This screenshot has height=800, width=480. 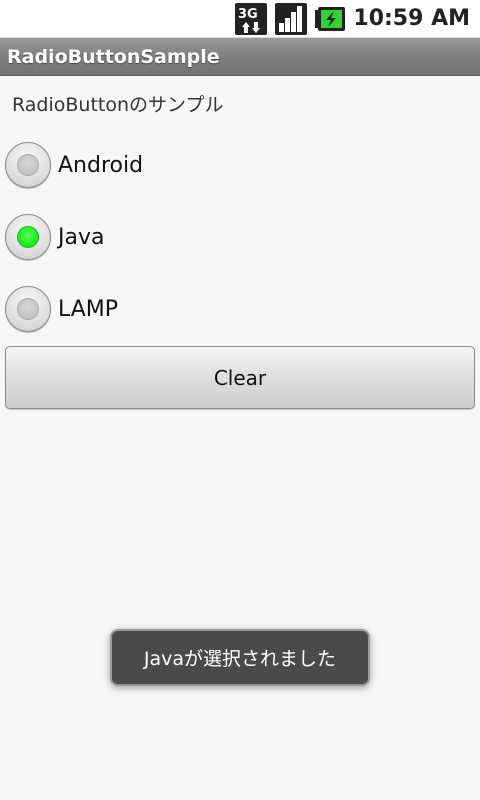 I want to click on status-bar: 3G 10:59 AM, so click(x=240, y=19).